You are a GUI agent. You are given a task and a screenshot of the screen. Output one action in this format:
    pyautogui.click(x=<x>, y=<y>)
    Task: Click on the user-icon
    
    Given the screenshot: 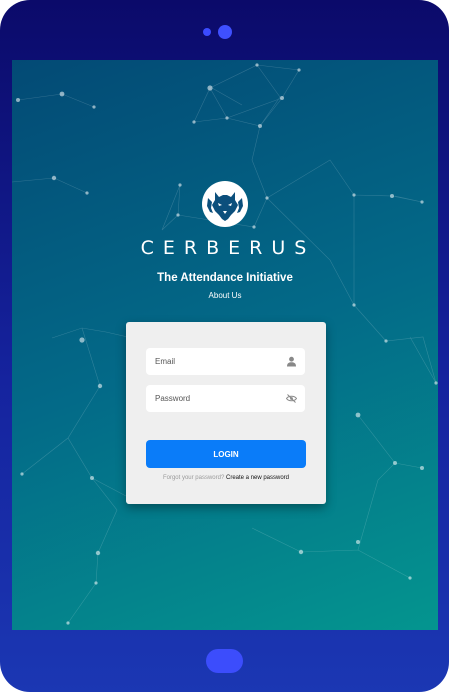 What is the action you would take?
    pyautogui.click(x=291, y=361)
    